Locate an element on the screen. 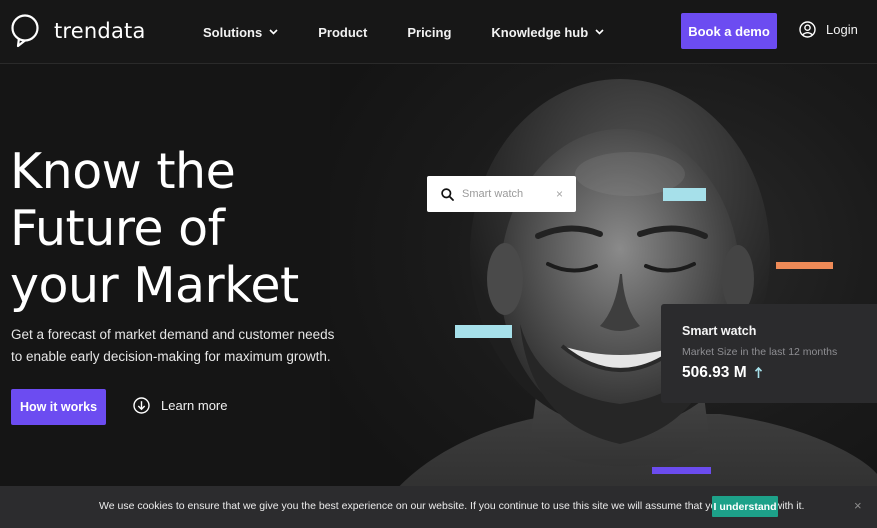 This screenshot has height=528, width=877. login-label: Login is located at coordinates (842, 29).